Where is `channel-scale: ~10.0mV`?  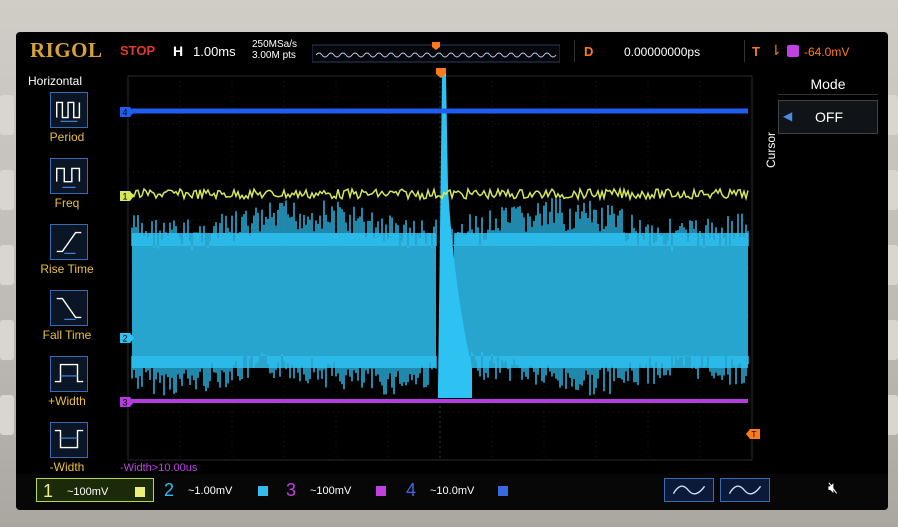 channel-scale: ~10.0mV is located at coordinates (452, 491).